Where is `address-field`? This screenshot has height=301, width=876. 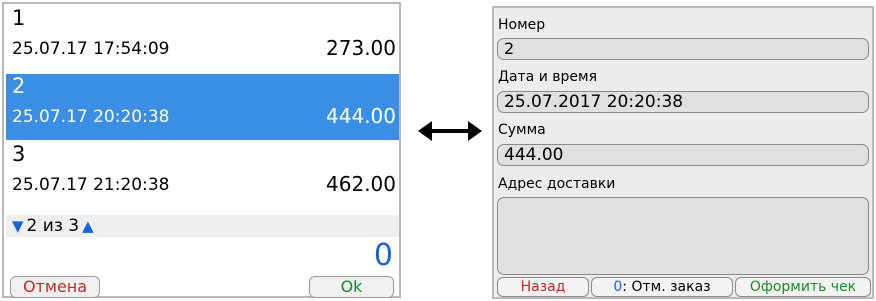
address-field is located at coordinates (683, 236).